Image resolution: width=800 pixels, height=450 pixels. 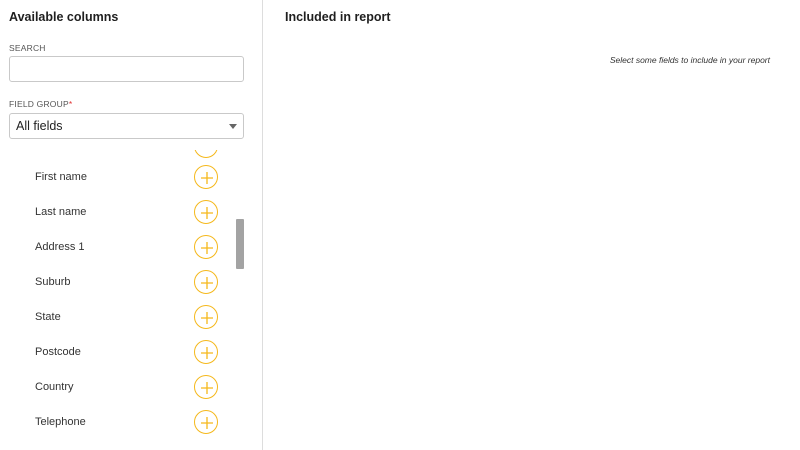 I want to click on field-group-selected-value: All fields, so click(x=39, y=126).